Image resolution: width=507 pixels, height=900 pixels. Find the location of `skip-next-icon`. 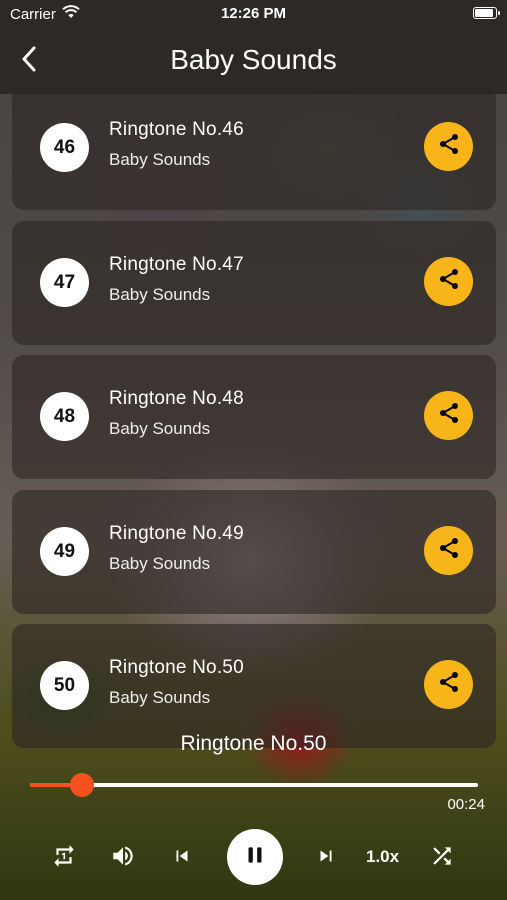

skip-next-icon is located at coordinates (326, 858).